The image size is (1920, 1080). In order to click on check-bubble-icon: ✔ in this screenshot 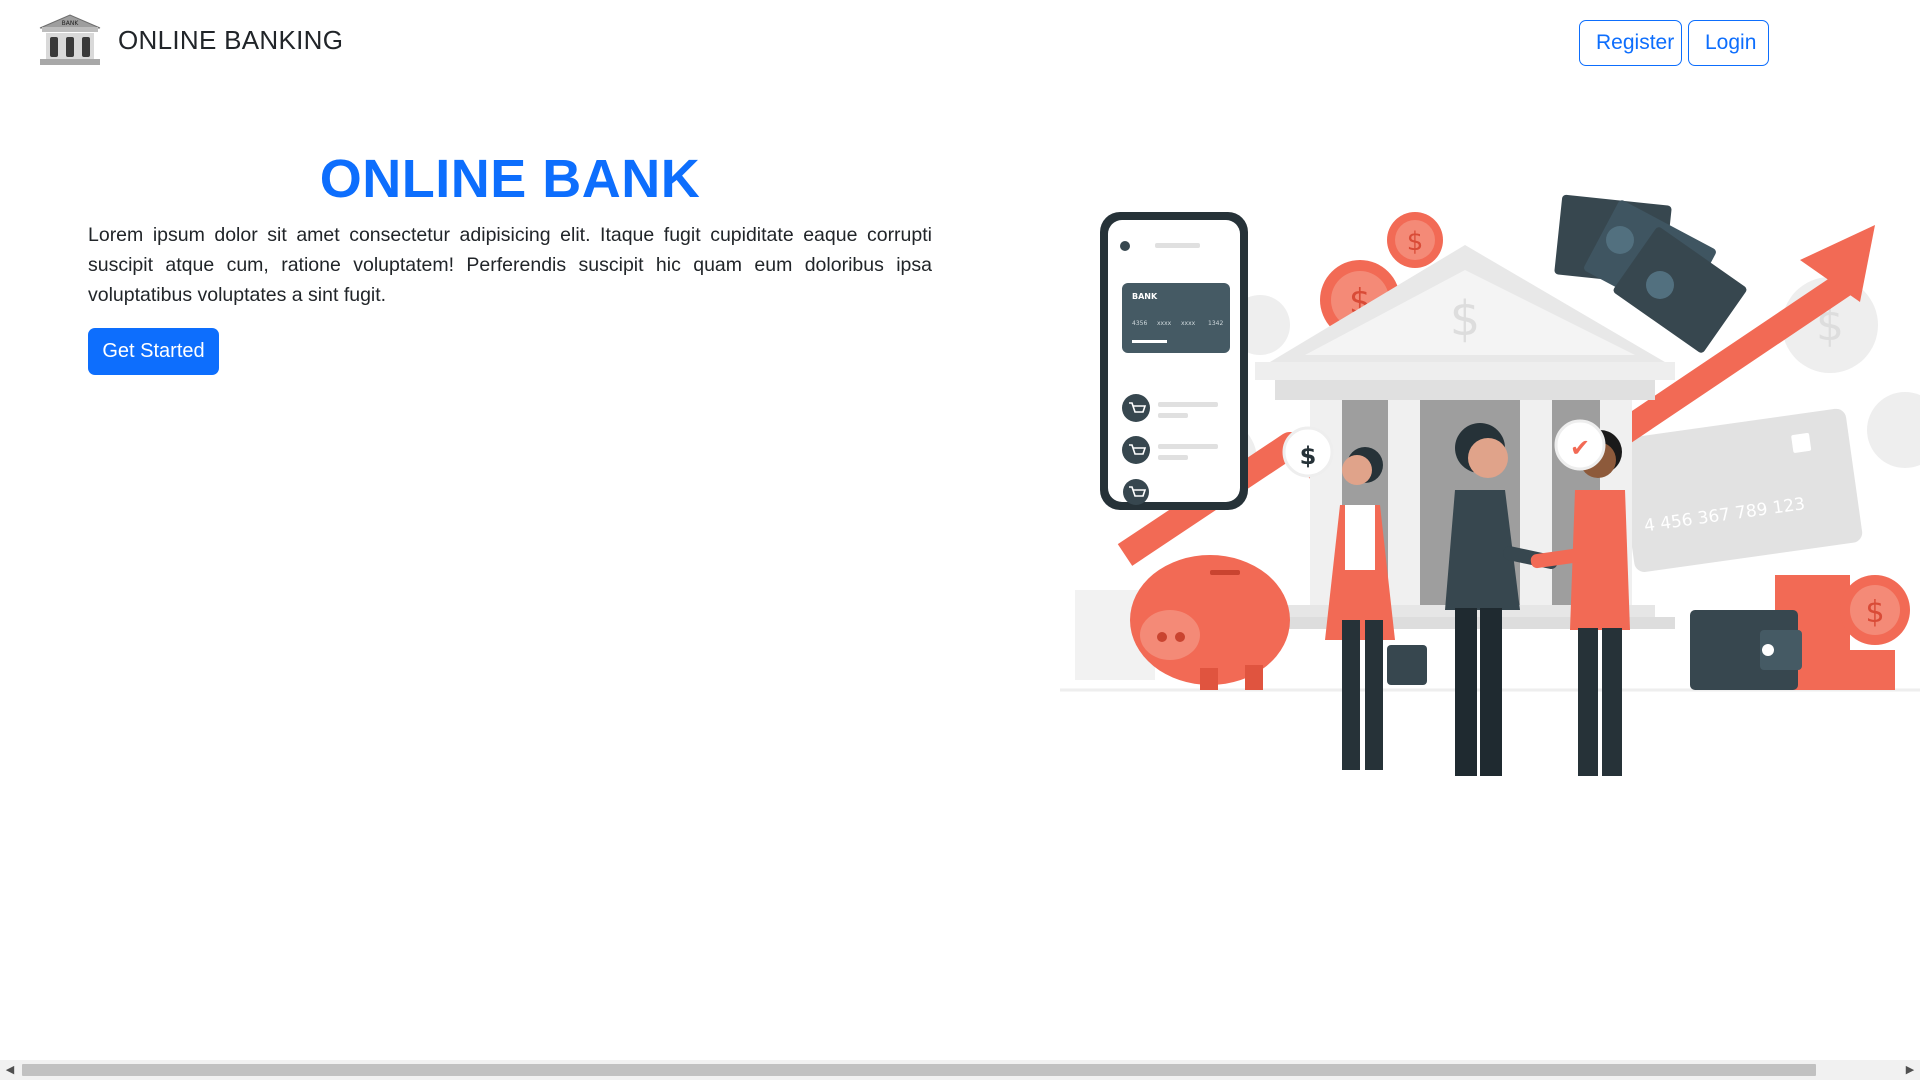, I will do `click(1580, 445)`.